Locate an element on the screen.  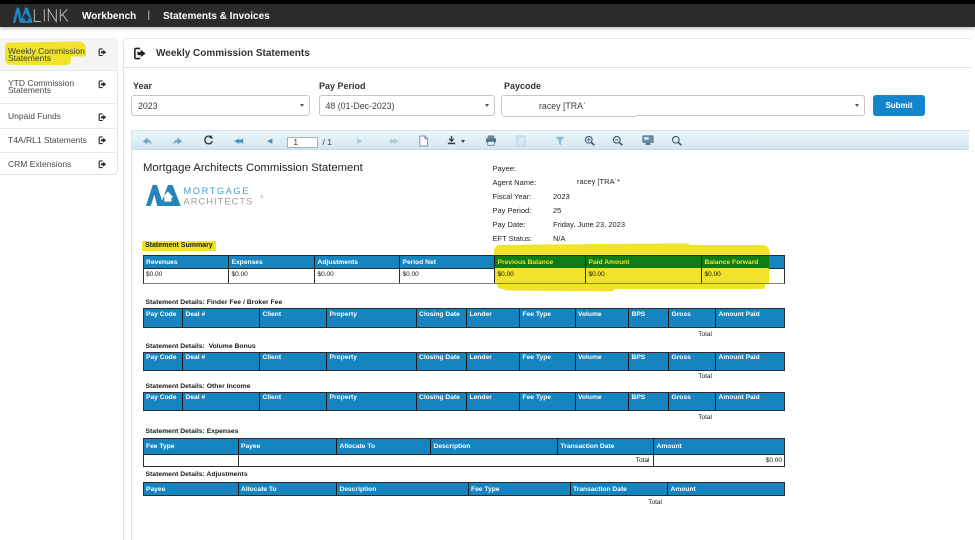
svg-text: MORTGAGE is located at coordinates (217, 191).